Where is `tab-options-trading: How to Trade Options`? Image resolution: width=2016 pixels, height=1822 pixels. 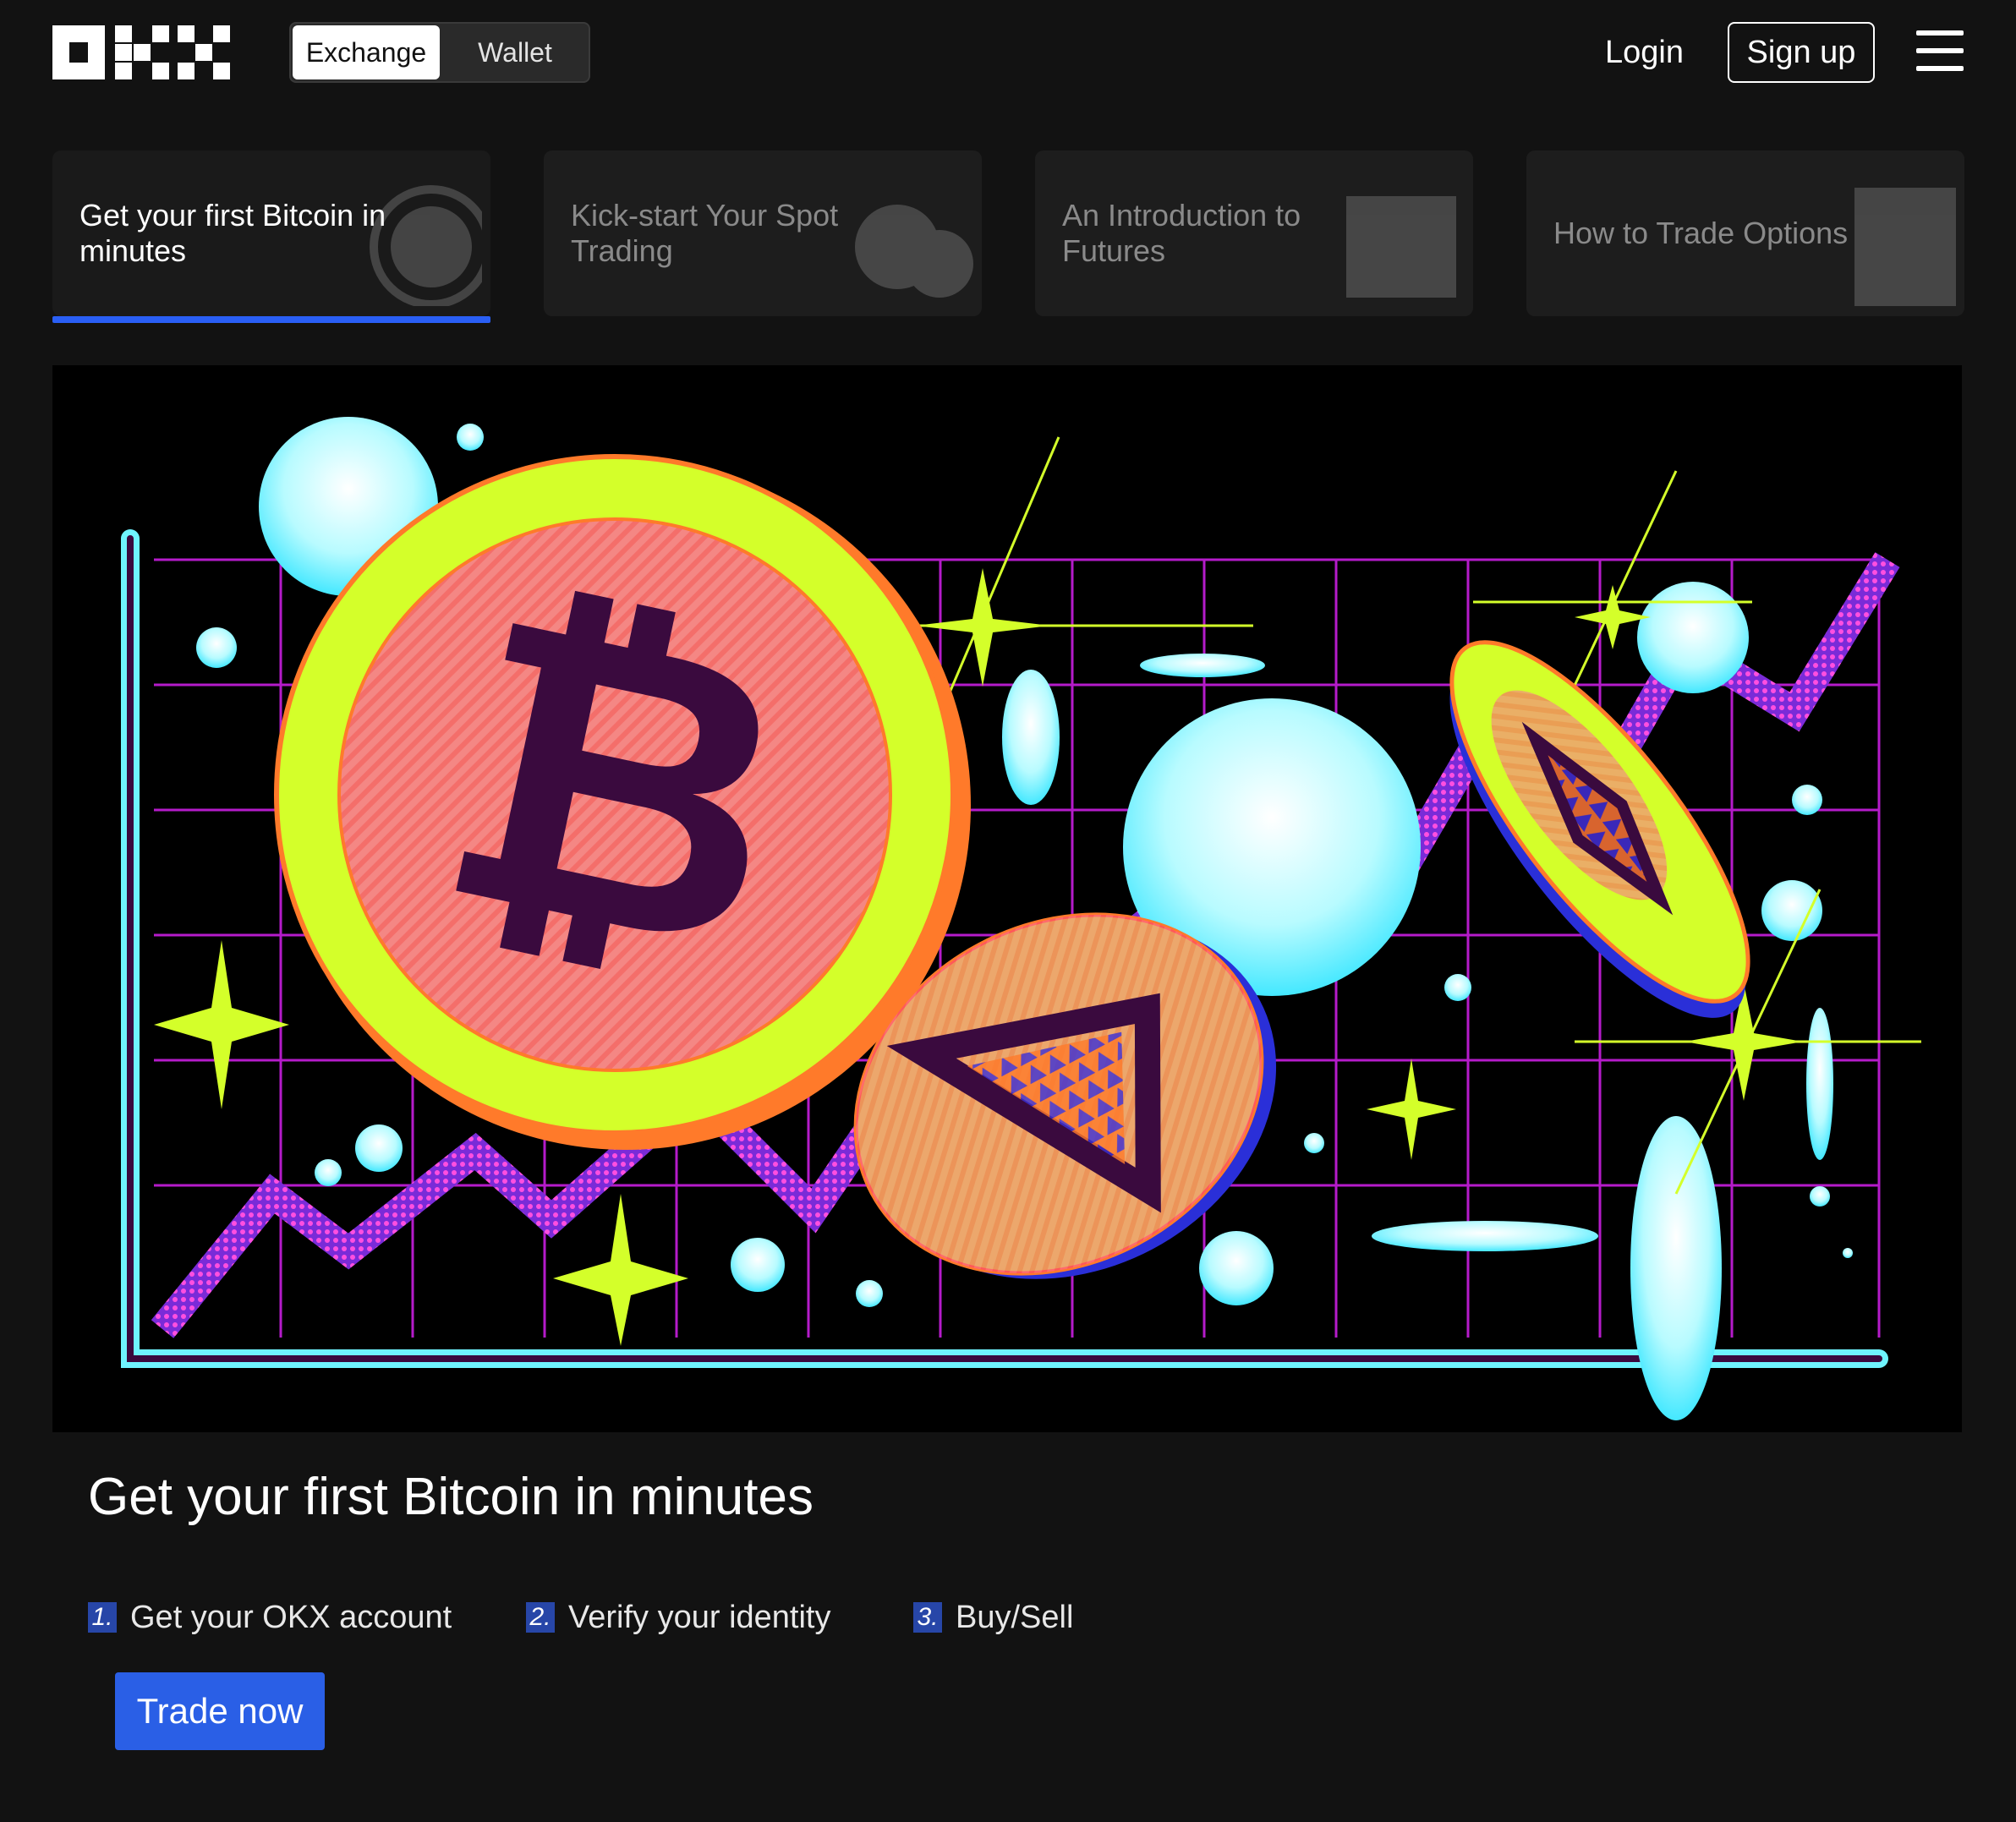 tab-options-trading: How to Trade Options is located at coordinates (1745, 233).